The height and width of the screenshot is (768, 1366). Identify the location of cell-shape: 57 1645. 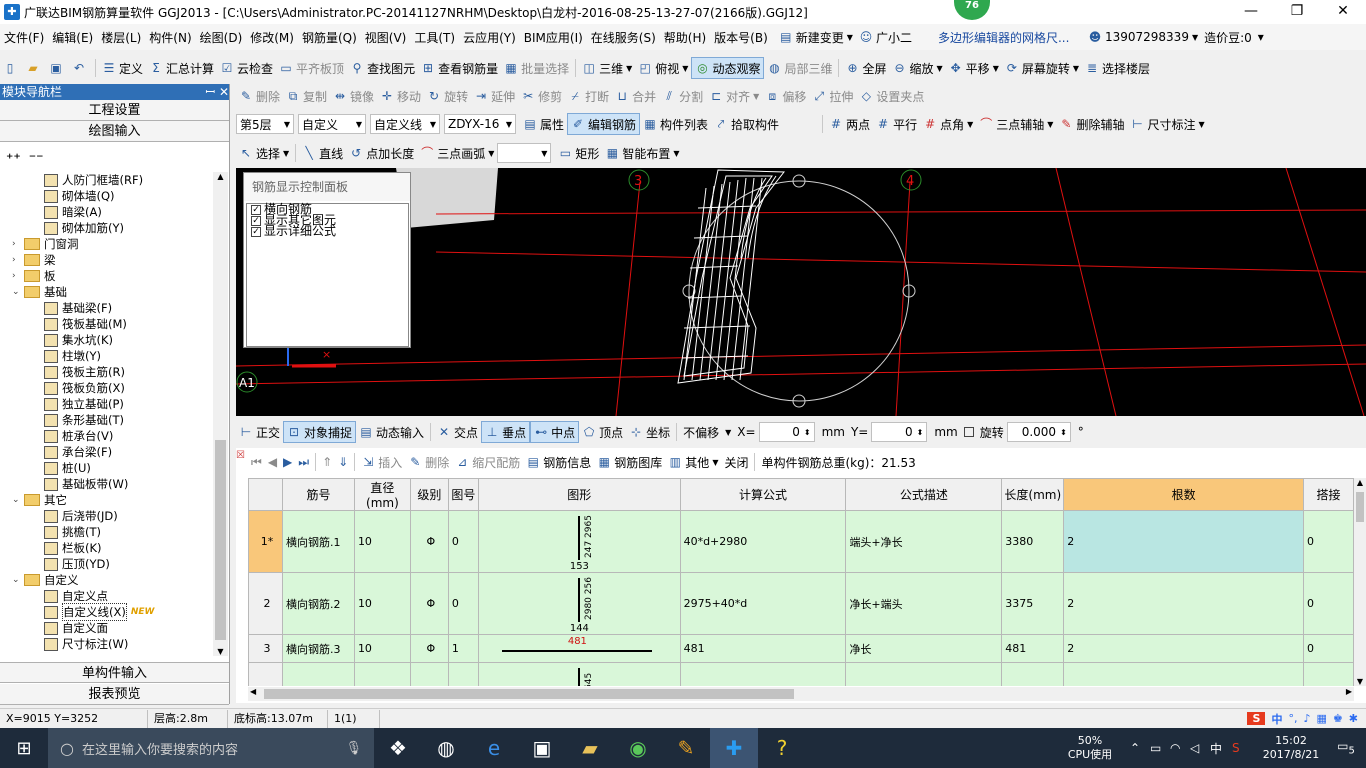
(579, 674).